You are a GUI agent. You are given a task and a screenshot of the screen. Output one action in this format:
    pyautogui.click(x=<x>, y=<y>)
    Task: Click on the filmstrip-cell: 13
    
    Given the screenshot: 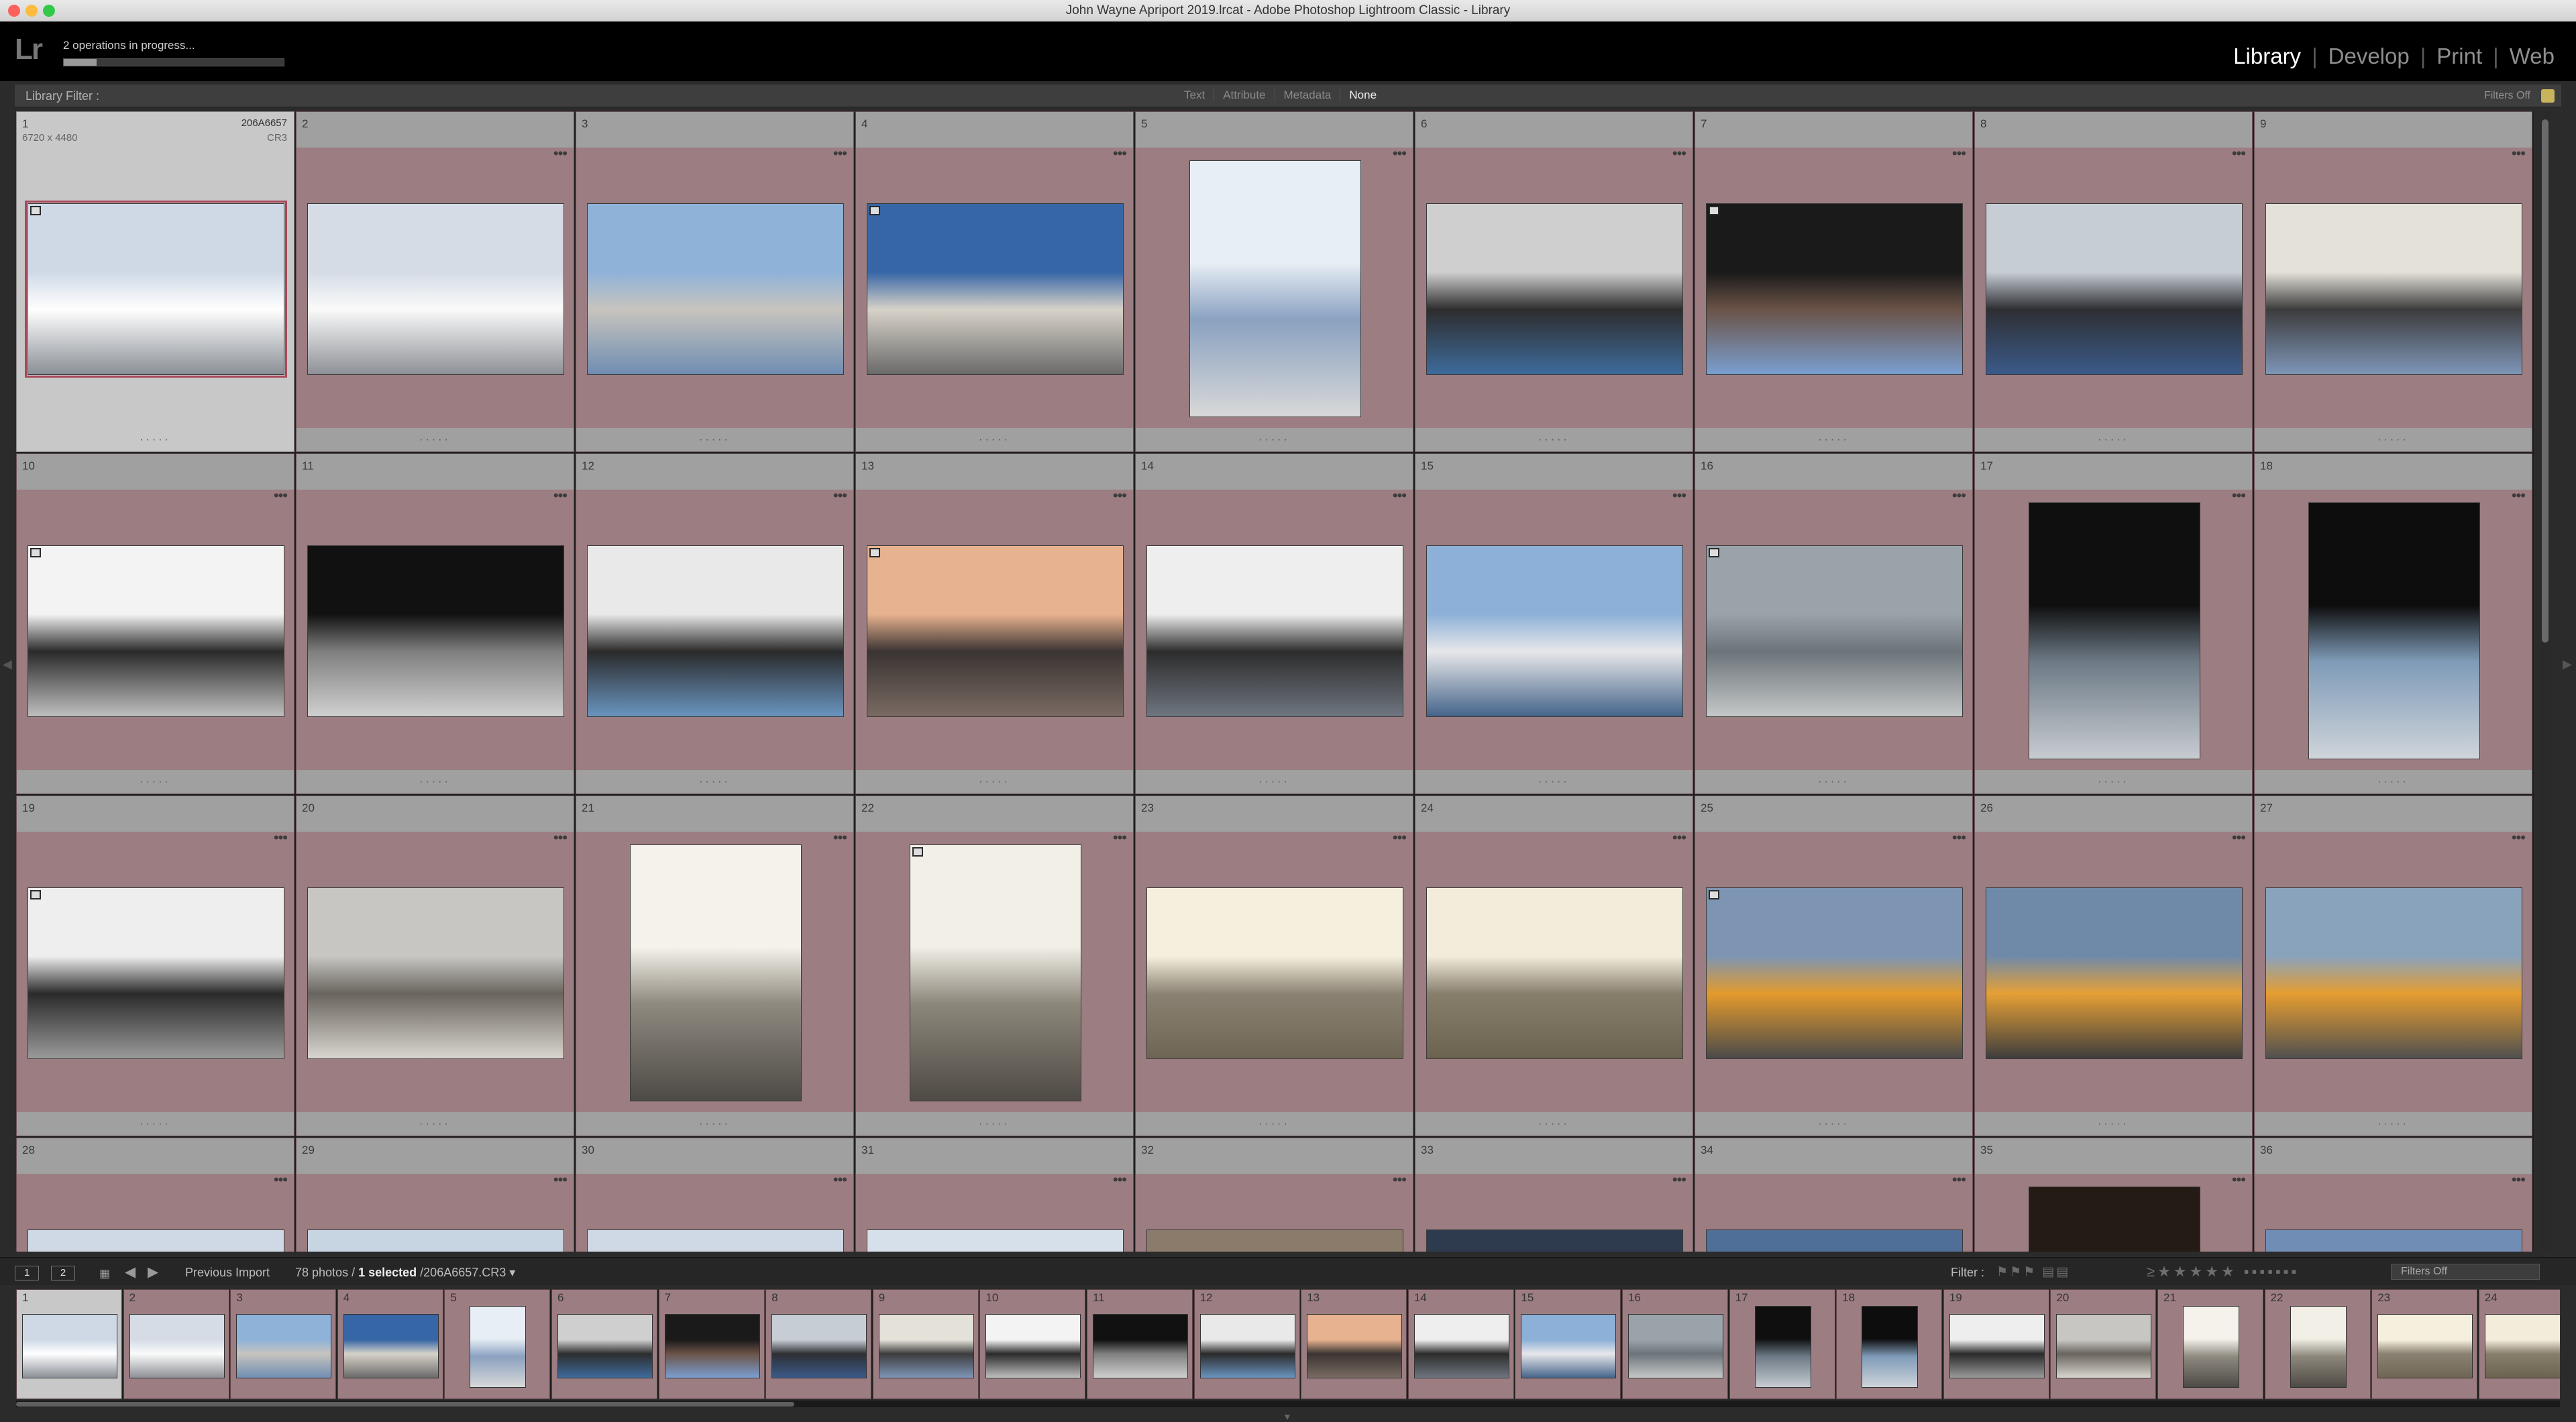 What is the action you would take?
    pyautogui.click(x=1354, y=1344)
    